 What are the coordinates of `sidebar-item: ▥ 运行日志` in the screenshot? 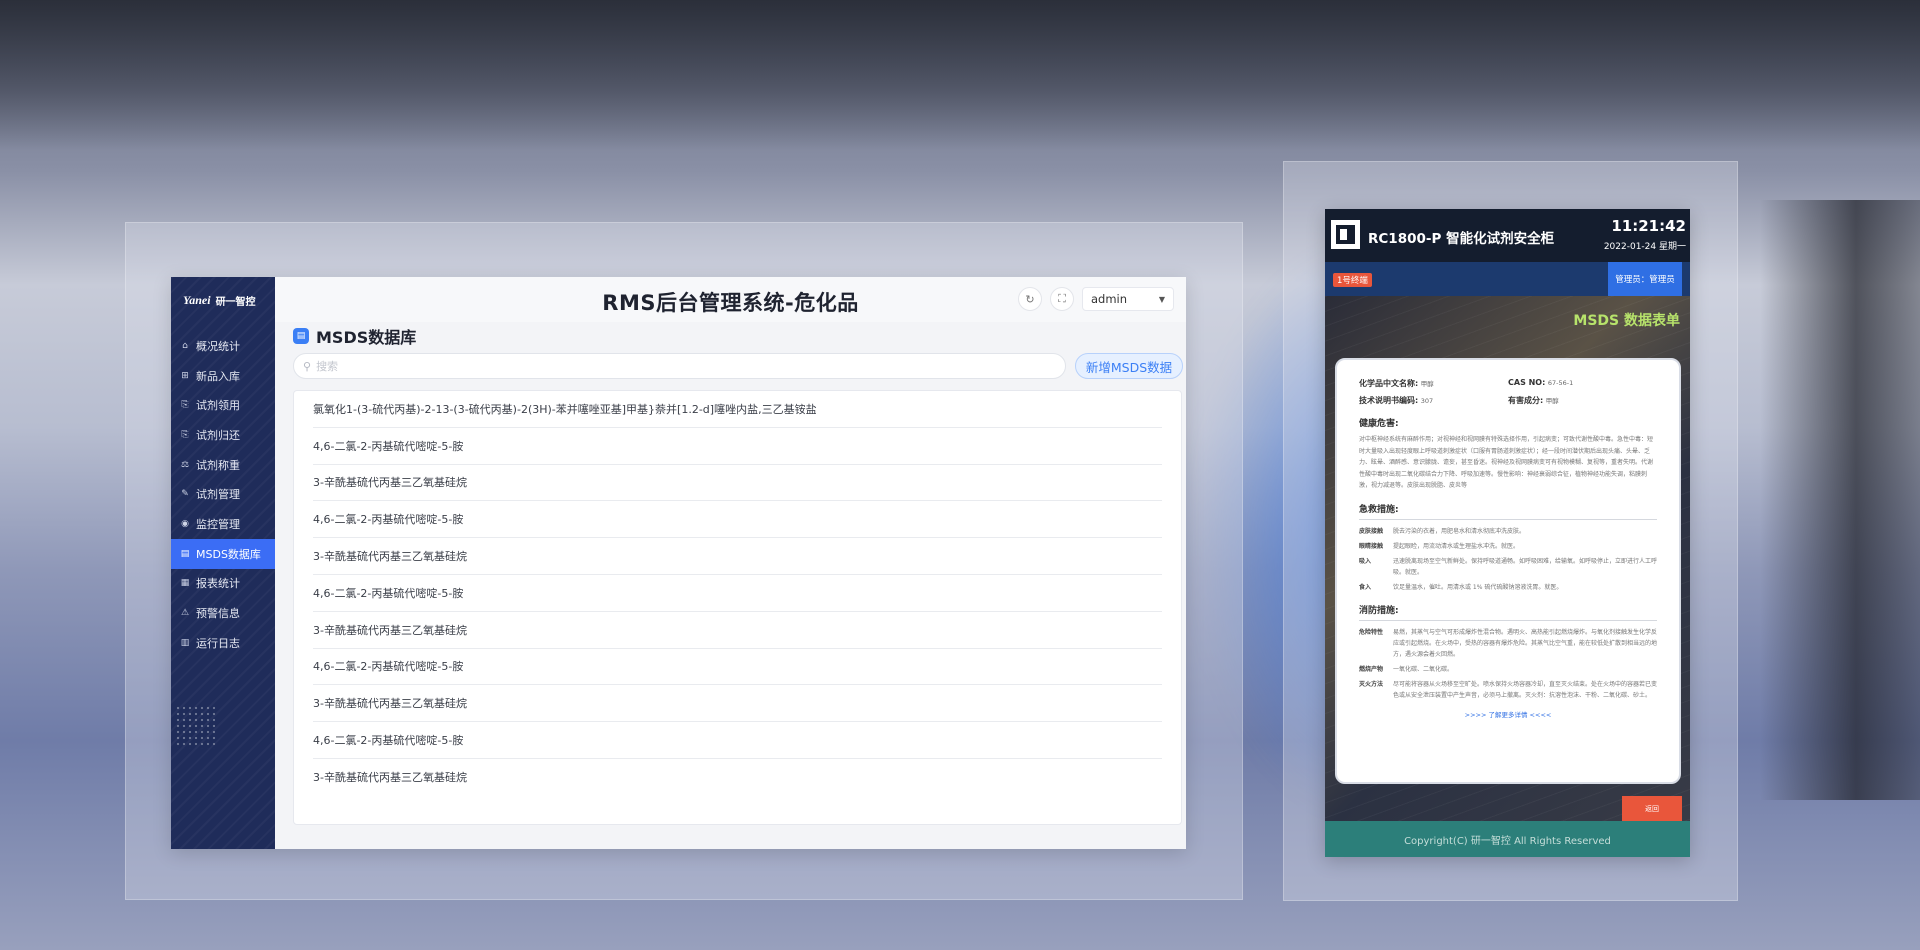 It's located at (223, 643).